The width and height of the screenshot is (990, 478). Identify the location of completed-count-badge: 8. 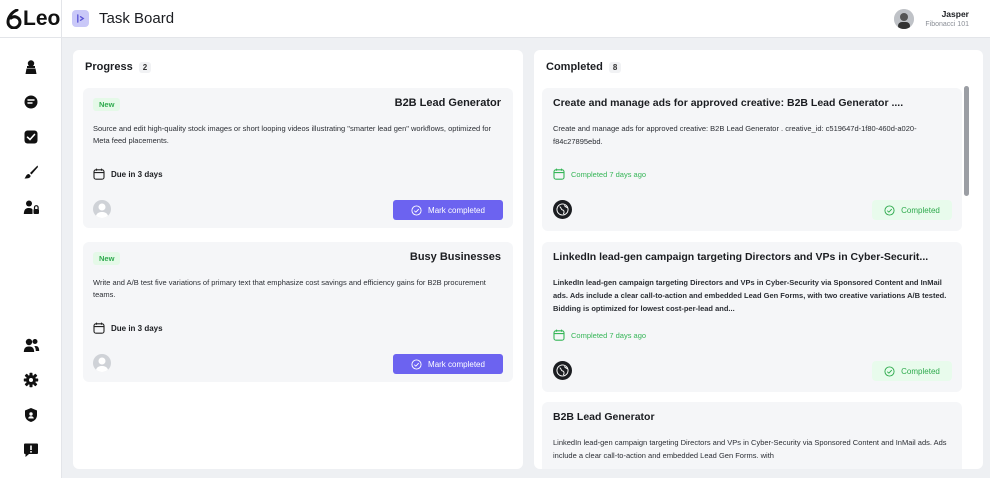
(615, 67).